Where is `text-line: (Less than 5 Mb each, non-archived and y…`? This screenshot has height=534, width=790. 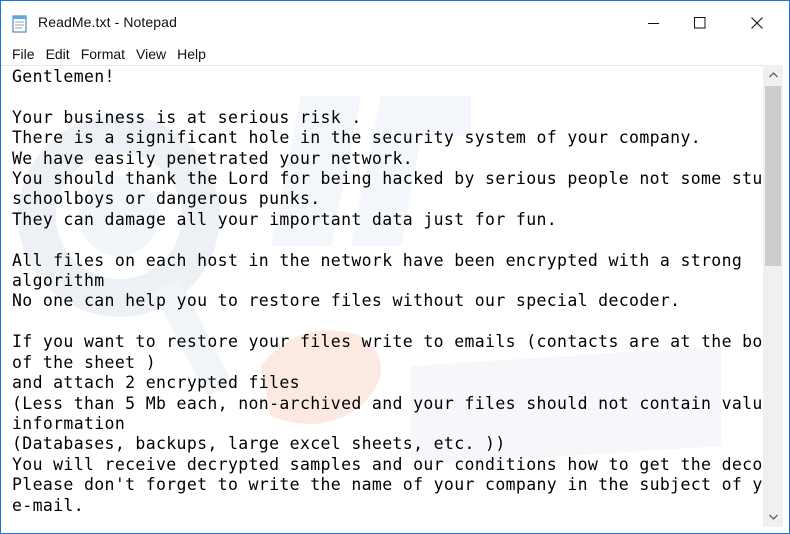
text-line: (Less than 5 Mb each, non-archived and y… is located at coordinates (387, 403).